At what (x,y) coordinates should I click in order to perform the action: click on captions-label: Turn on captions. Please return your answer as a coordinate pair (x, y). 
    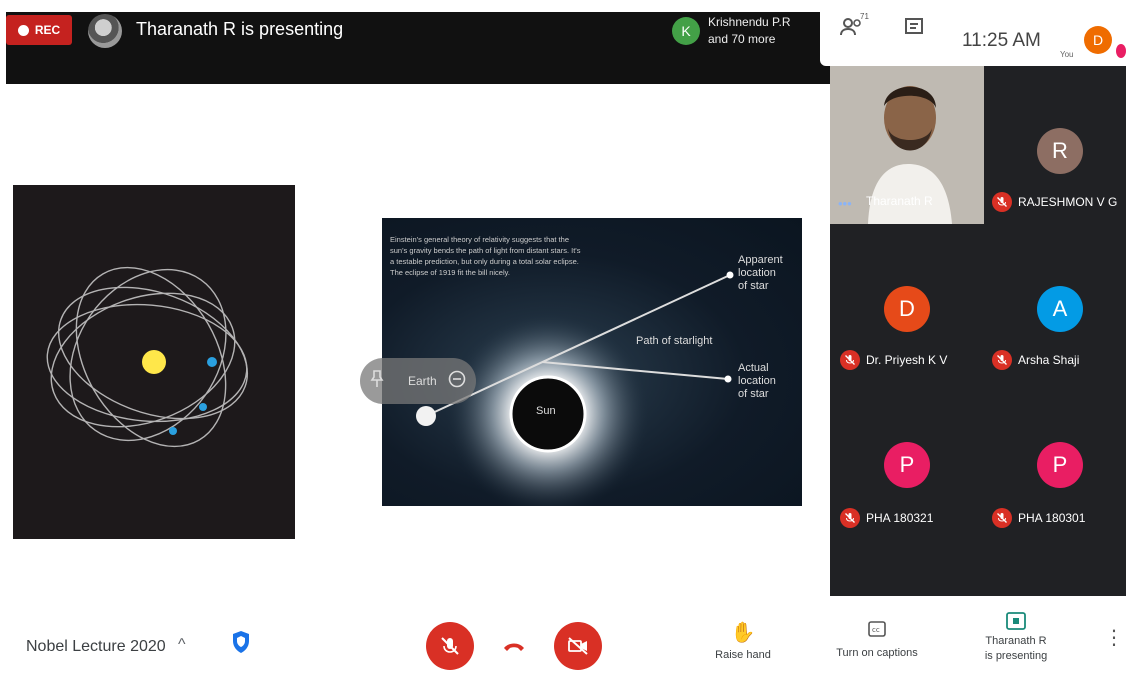
    Looking at the image, I should click on (877, 653).